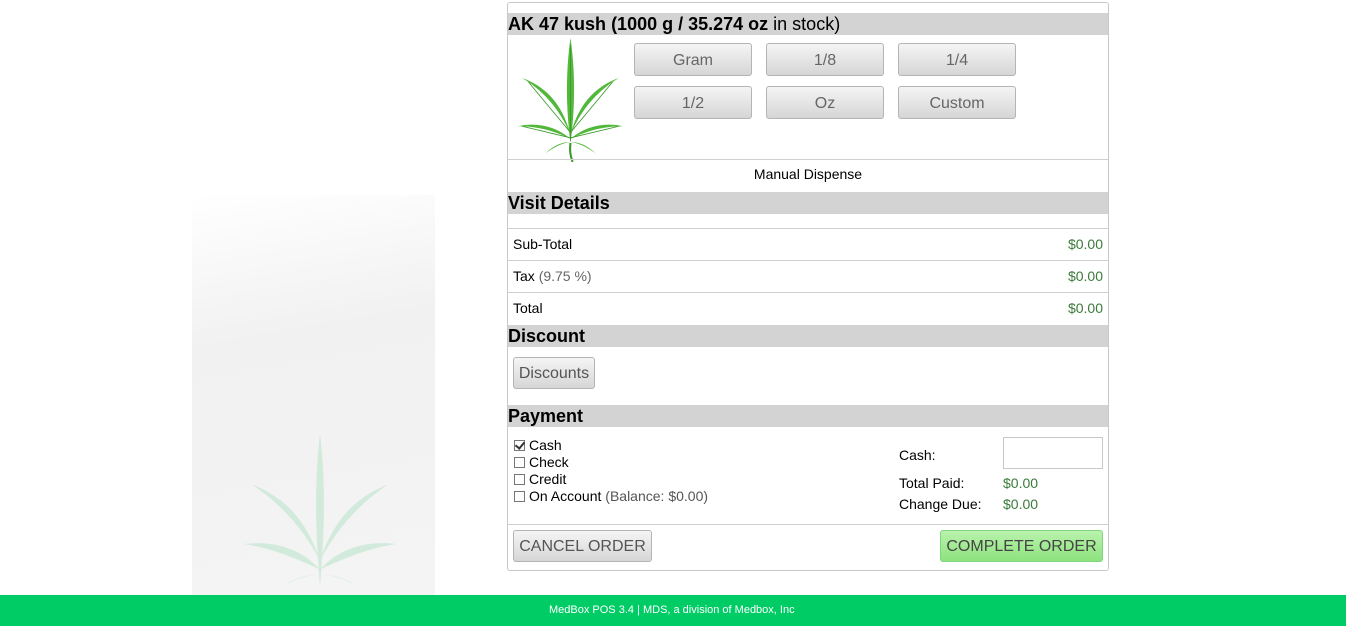 The height and width of the screenshot is (626, 1346). Describe the element at coordinates (825, 59) in the screenshot. I see `qty-button-eighth: 1/8` at that location.